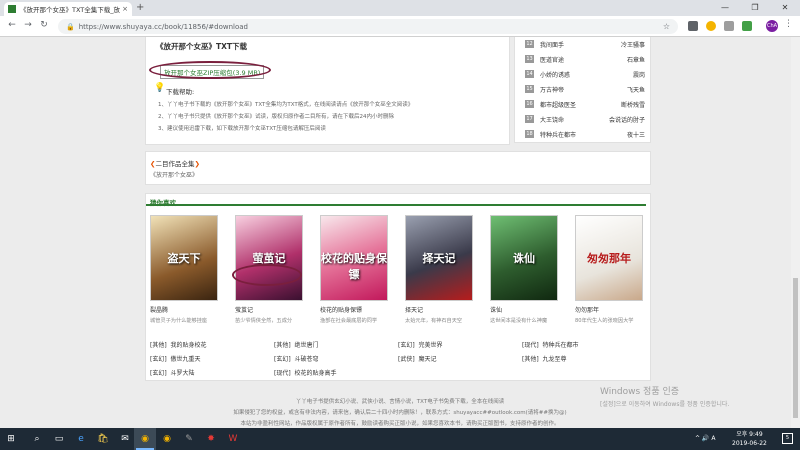 The image size is (800, 450). What do you see at coordinates (175, 164) in the screenshot?
I see `author-works-title-text: 二目作品全集` at bounding box center [175, 164].